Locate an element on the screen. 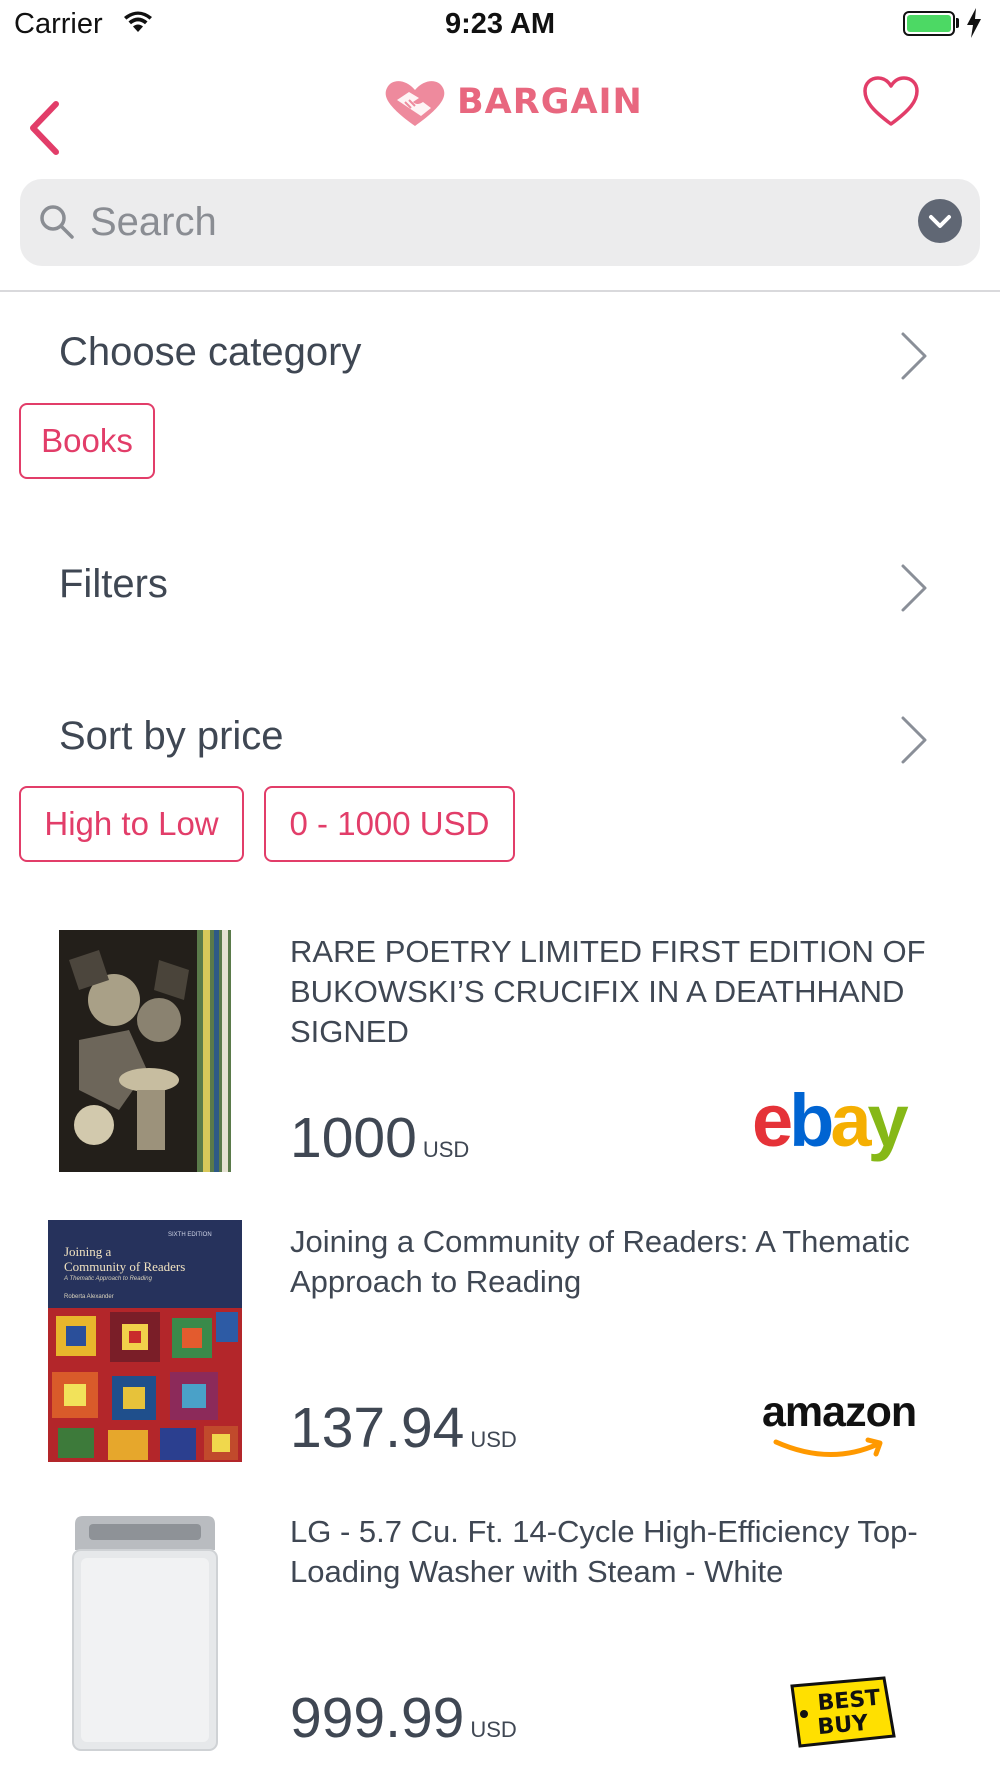 The height and width of the screenshot is (1778, 1000). cover-title-2: Community of Readers is located at coordinates (125, 1266).